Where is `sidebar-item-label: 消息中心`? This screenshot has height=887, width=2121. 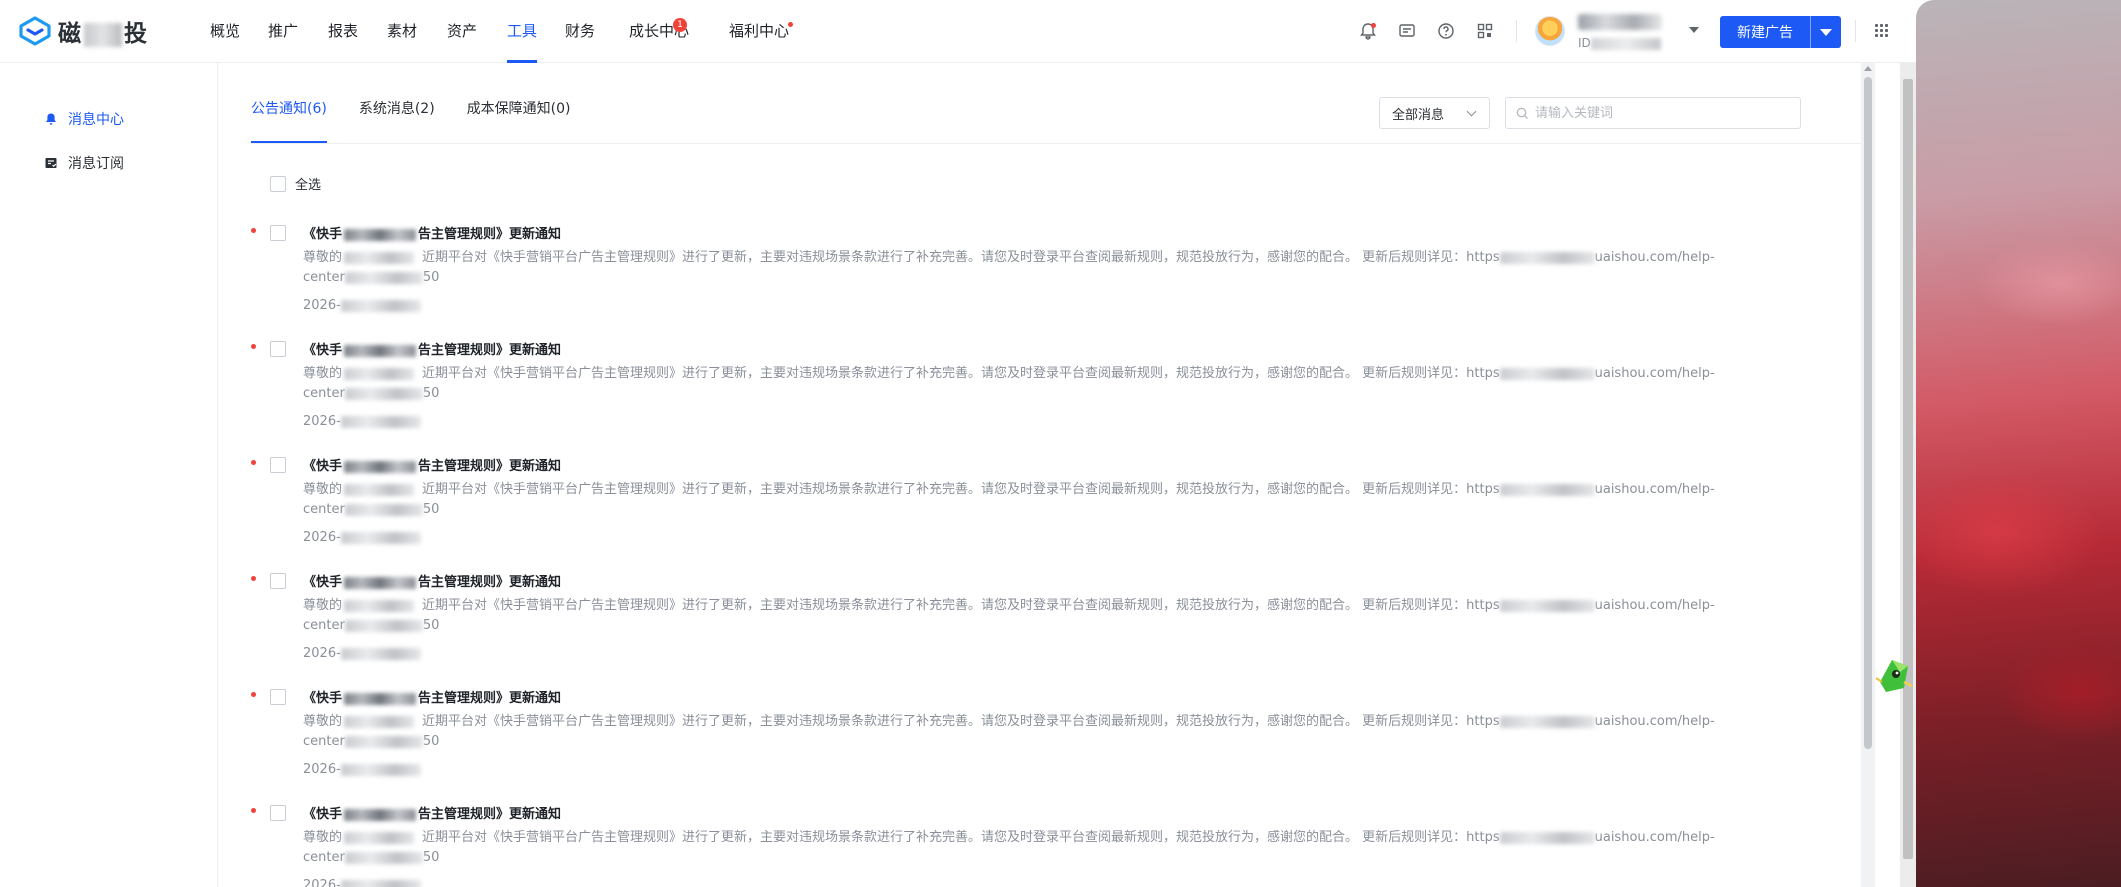 sidebar-item-label: 消息中心 is located at coordinates (96, 120).